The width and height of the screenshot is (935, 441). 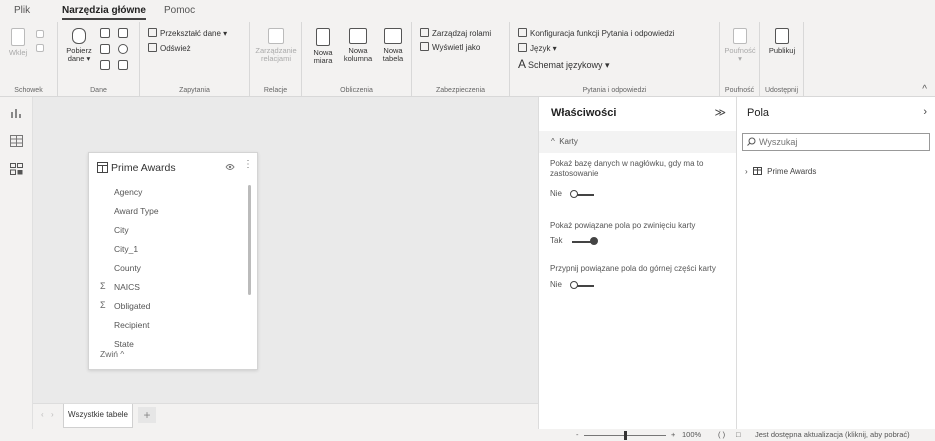 What do you see at coordinates (127, 268) in the screenshot?
I see `field-county: County` at bounding box center [127, 268].